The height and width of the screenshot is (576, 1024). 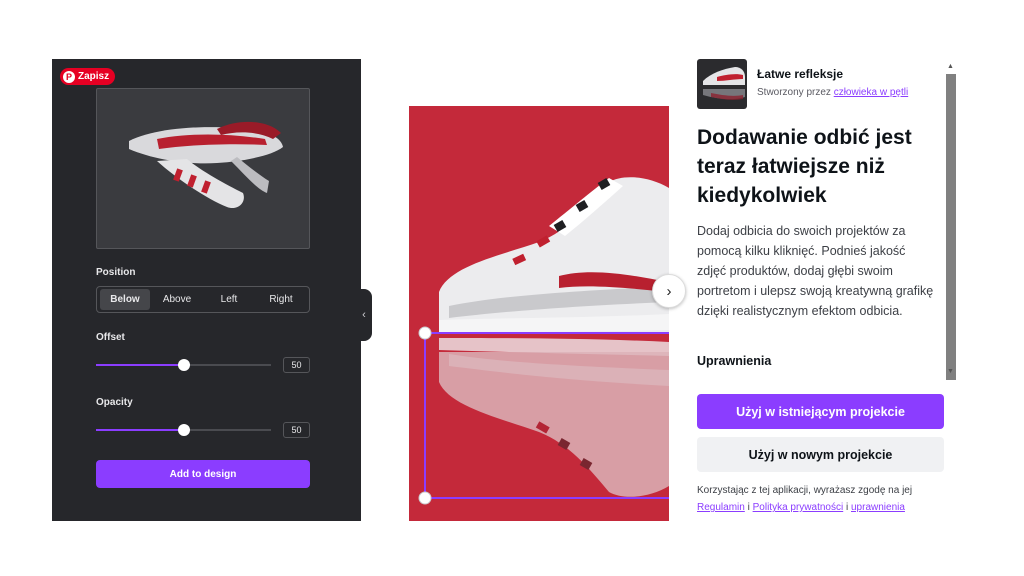 What do you see at coordinates (125, 299) in the screenshot?
I see `position-option-below: Below` at bounding box center [125, 299].